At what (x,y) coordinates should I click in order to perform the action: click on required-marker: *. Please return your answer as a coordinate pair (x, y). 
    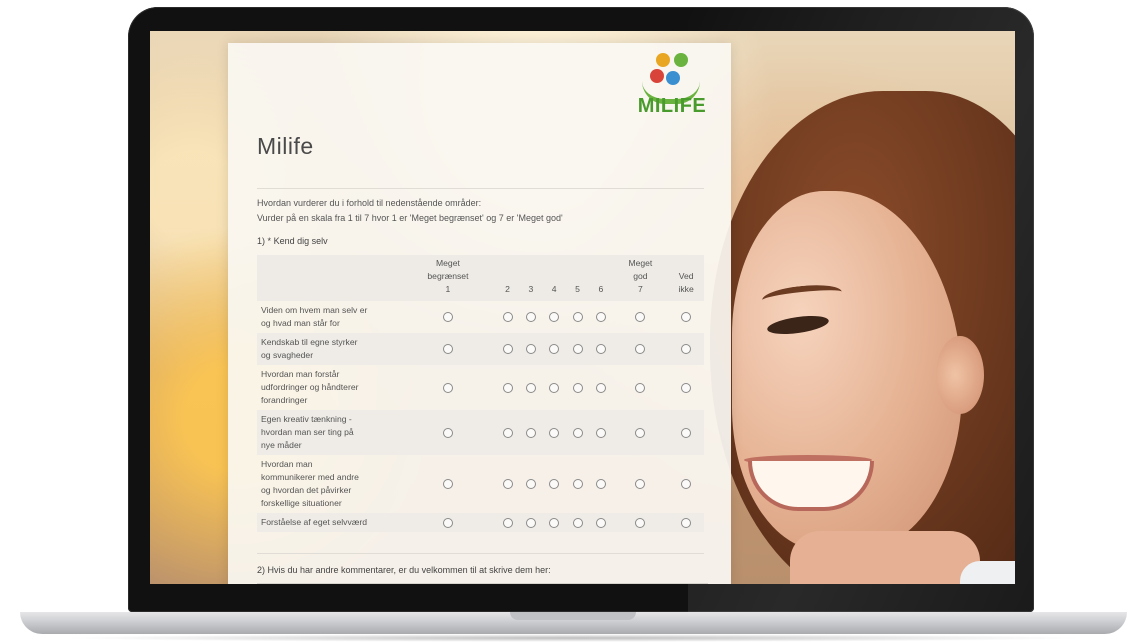
    Looking at the image, I should click on (269, 241).